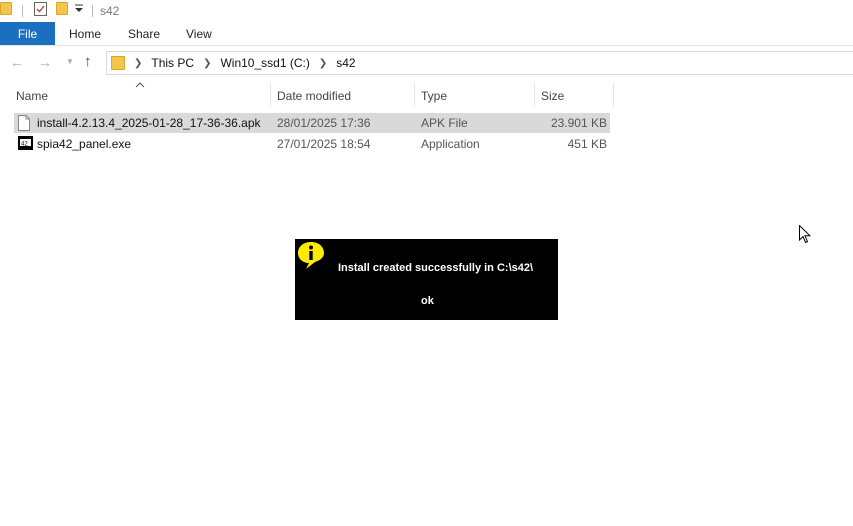  What do you see at coordinates (88, 61) in the screenshot?
I see `up-arrow-icon: ↑` at bounding box center [88, 61].